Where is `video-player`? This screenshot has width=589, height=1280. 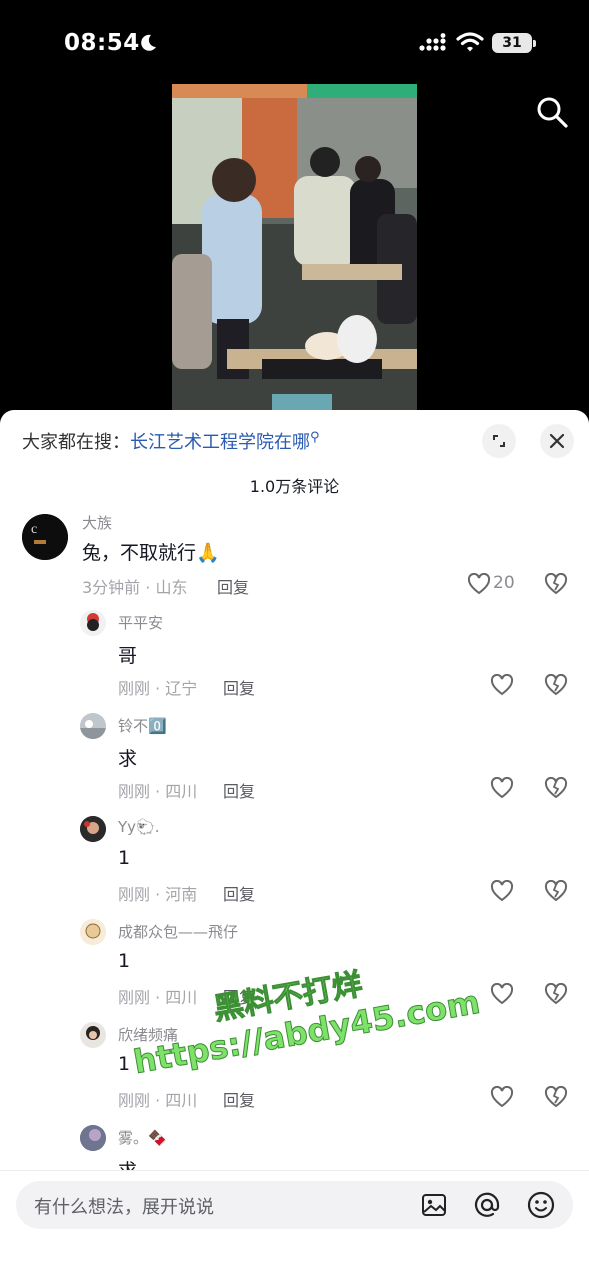
video-player is located at coordinates (294, 247).